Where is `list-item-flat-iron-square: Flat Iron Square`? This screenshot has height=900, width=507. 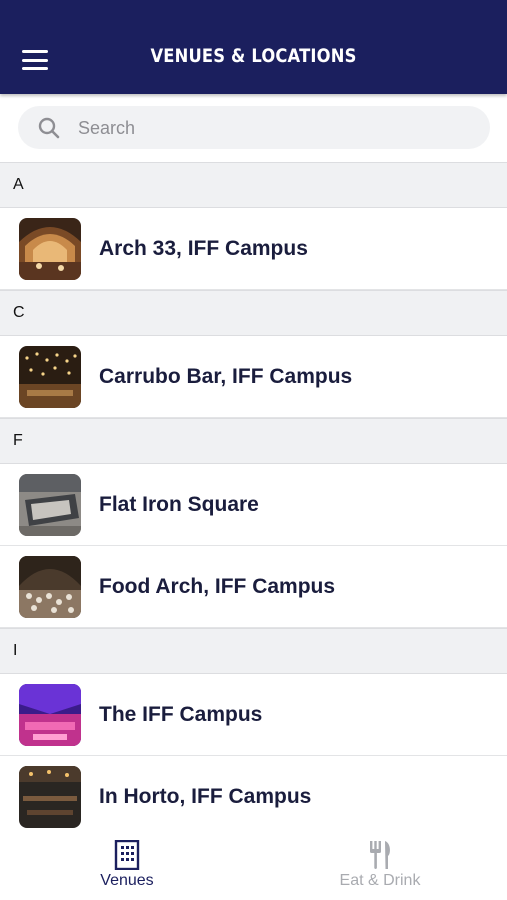
list-item-flat-iron-square: Flat Iron Square is located at coordinates (253, 505).